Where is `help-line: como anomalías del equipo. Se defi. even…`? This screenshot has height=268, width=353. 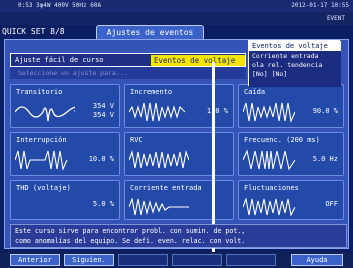 help-line: como anomalías del equipo. Se defi. even… is located at coordinates (130, 241).